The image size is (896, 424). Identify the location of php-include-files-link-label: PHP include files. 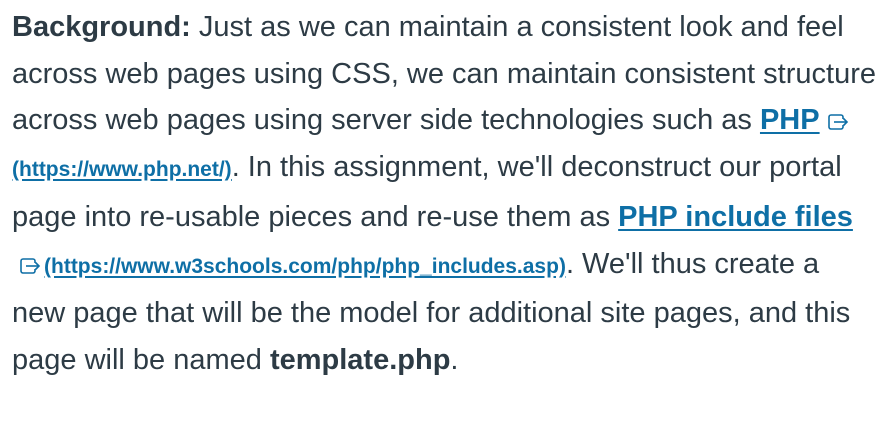
(735, 216).